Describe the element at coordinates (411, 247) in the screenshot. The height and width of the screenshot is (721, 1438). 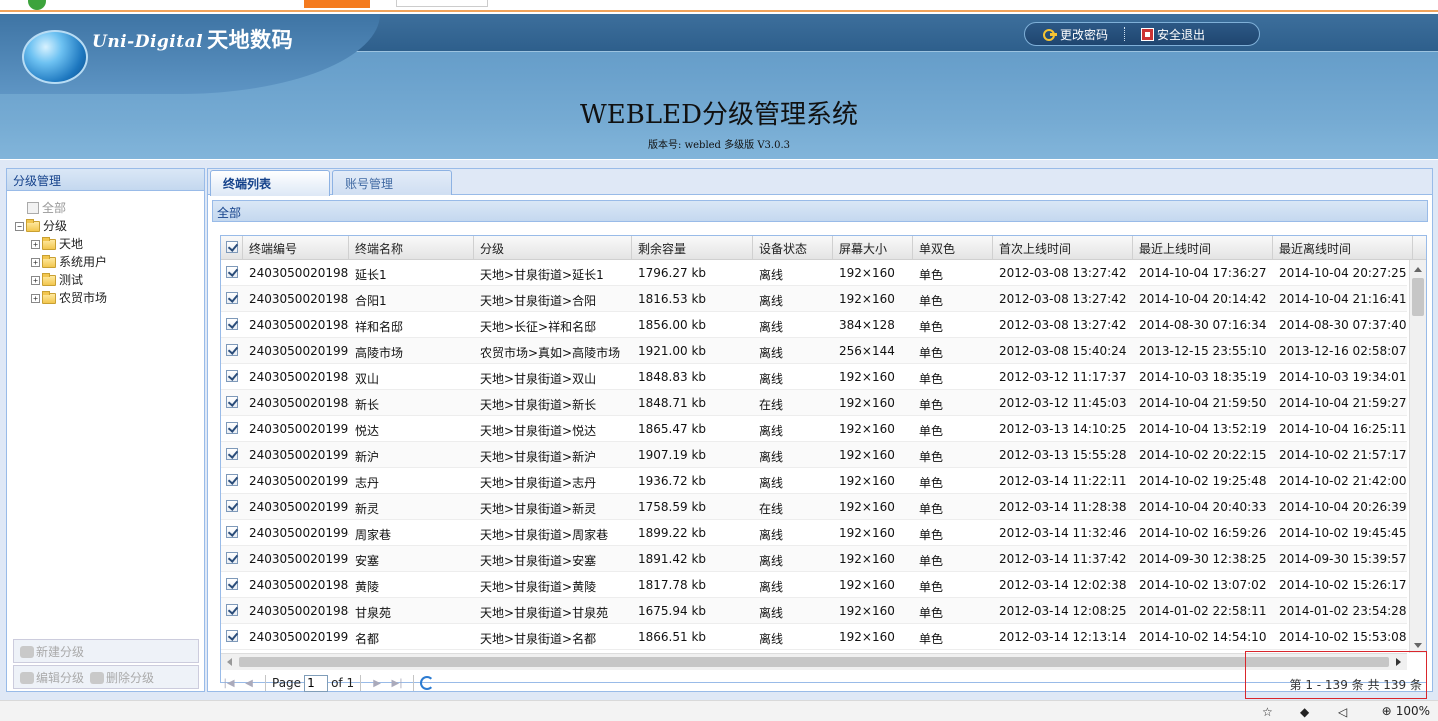
I see `column-header: 终端名称` at that location.